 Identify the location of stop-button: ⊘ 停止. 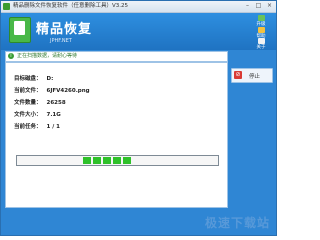
(252, 75).